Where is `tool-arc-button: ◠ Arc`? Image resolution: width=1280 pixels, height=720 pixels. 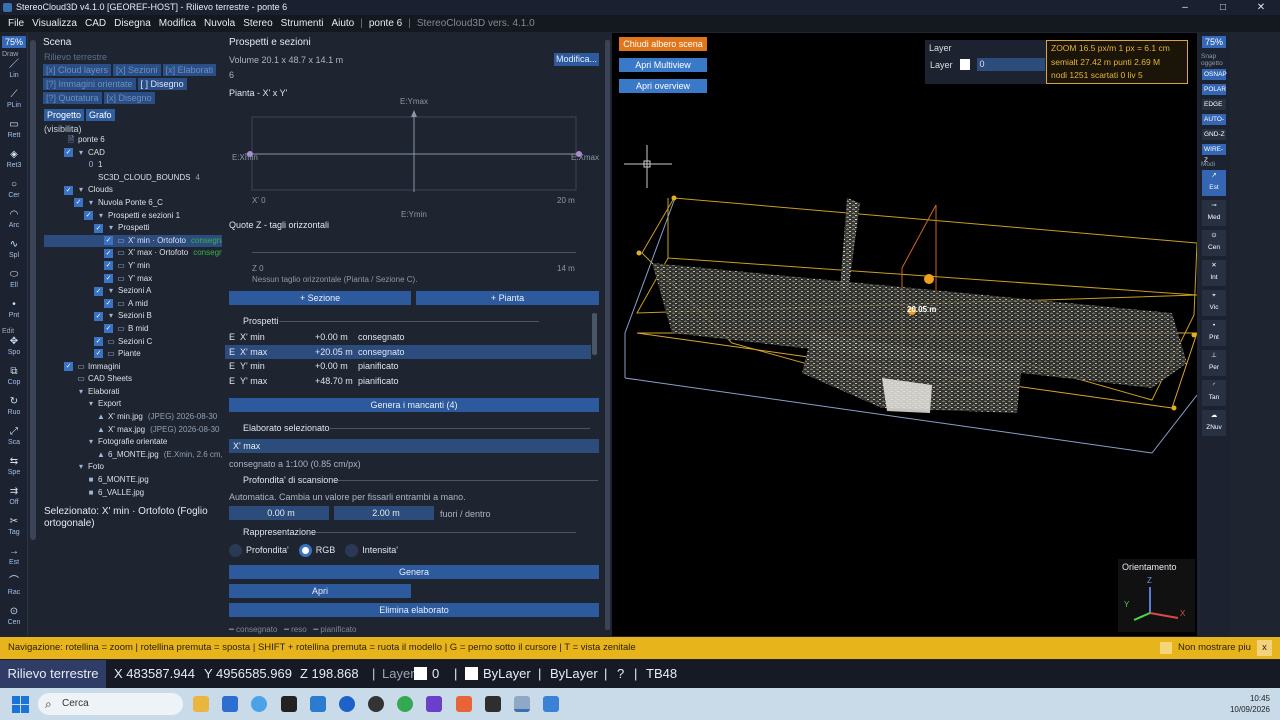
tool-arc-button: ◠ Arc is located at coordinates (14, 223).